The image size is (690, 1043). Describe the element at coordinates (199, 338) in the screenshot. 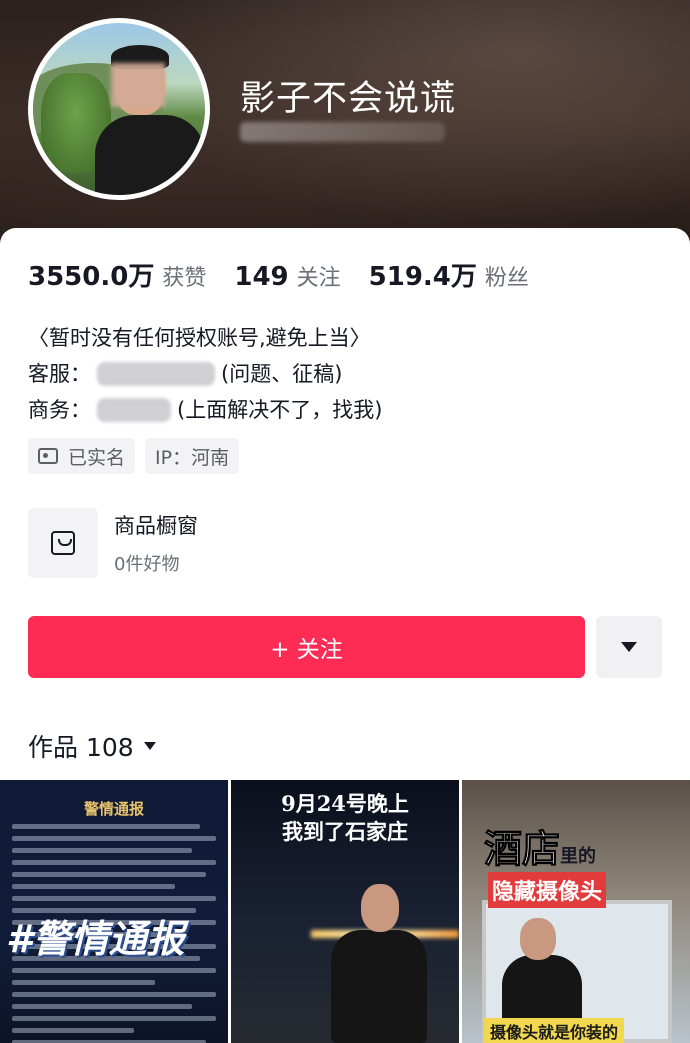

I see `bio-text-1: 〈暂时没有任何授权账号,避免上当〉` at that location.